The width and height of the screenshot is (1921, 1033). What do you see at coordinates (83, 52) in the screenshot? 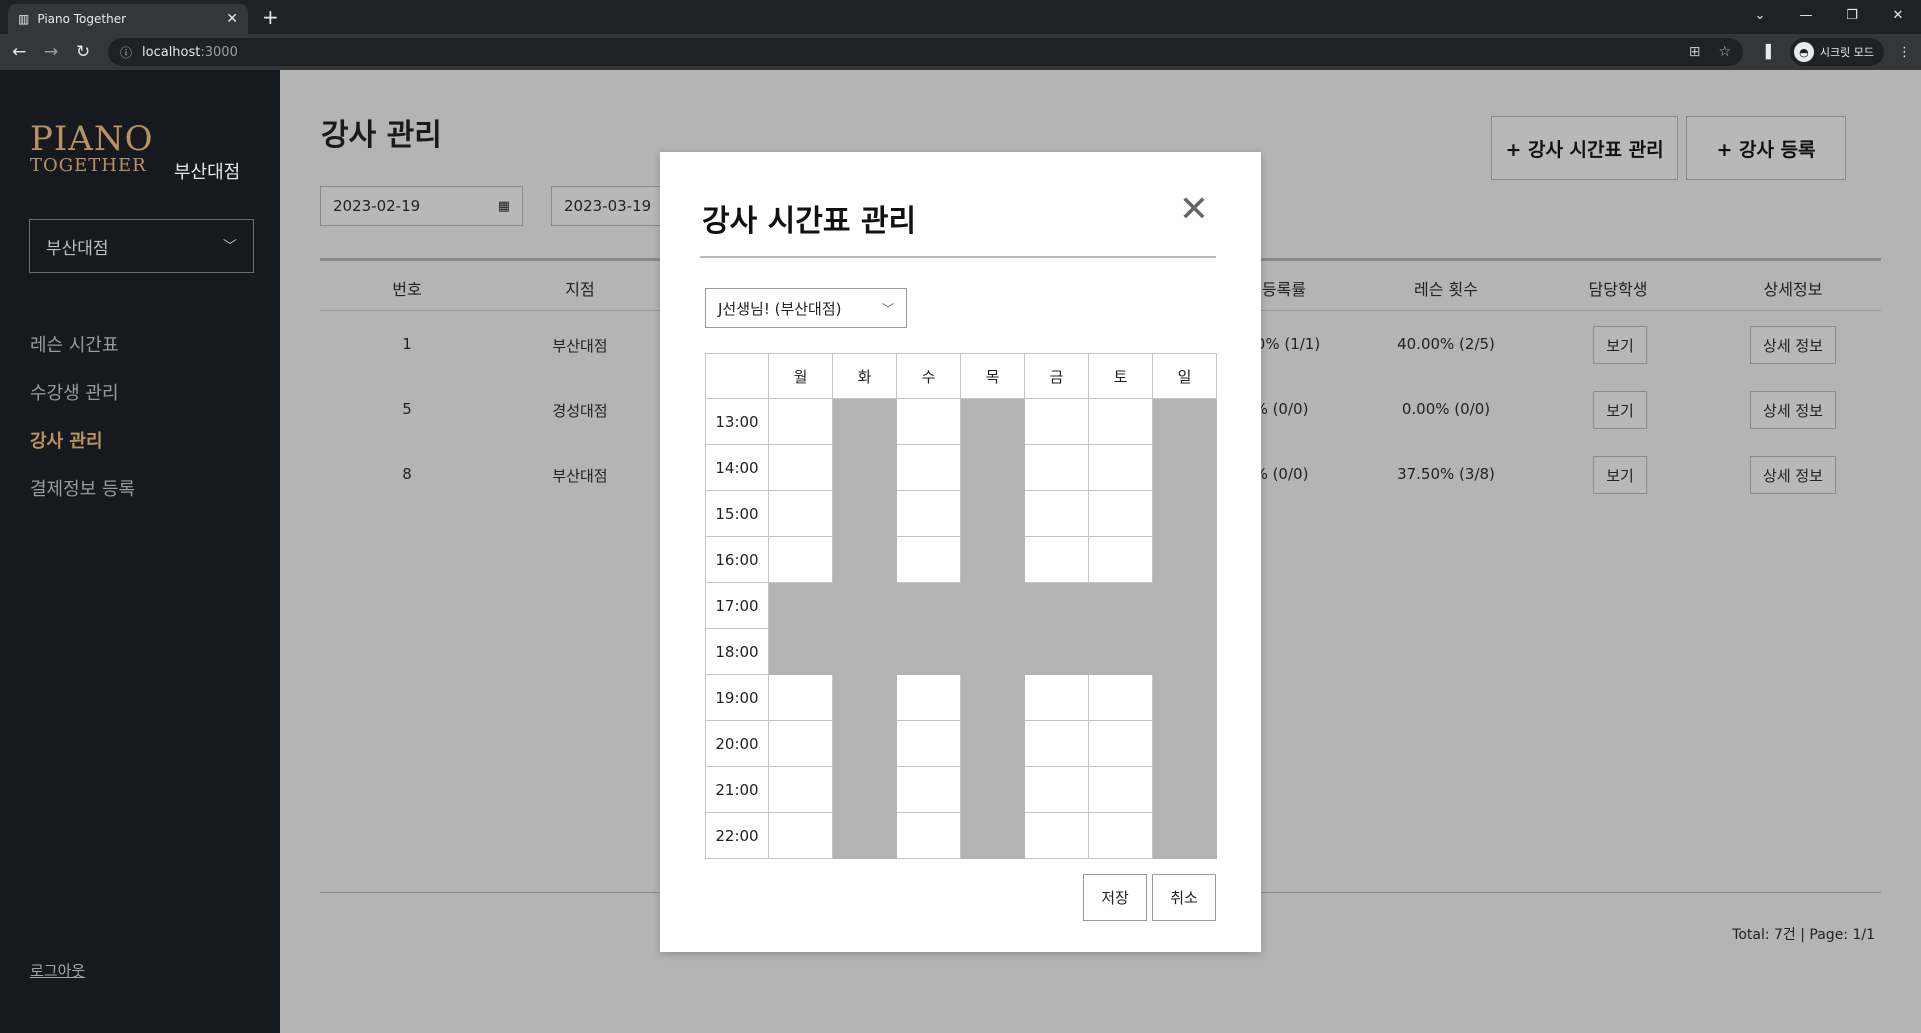
I see `reload-icon: ↻` at bounding box center [83, 52].